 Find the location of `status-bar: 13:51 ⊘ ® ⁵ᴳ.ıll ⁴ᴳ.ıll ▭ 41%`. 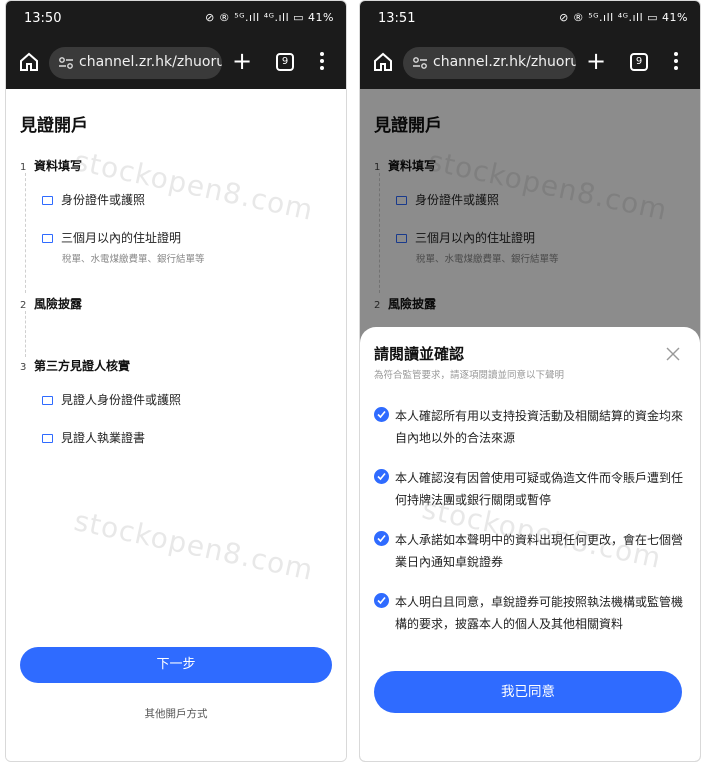

status-bar: 13:51 ⊘ ® ⁵ᴳ.ıll ⁴ᴳ.ıll ▭ 41% is located at coordinates (530, 18).